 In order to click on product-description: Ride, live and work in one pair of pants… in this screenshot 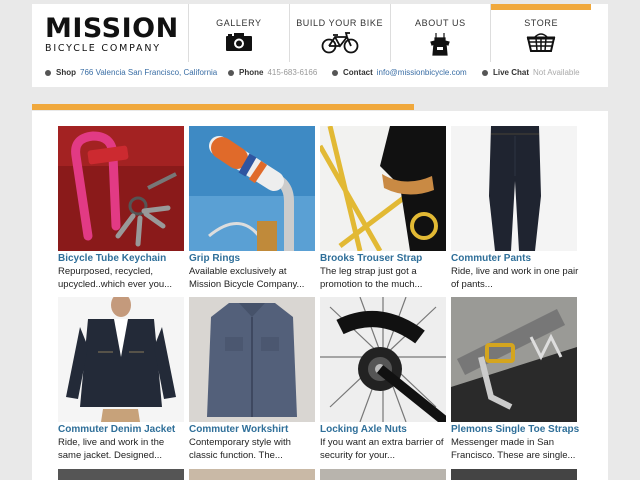, I will do `click(515, 278)`.